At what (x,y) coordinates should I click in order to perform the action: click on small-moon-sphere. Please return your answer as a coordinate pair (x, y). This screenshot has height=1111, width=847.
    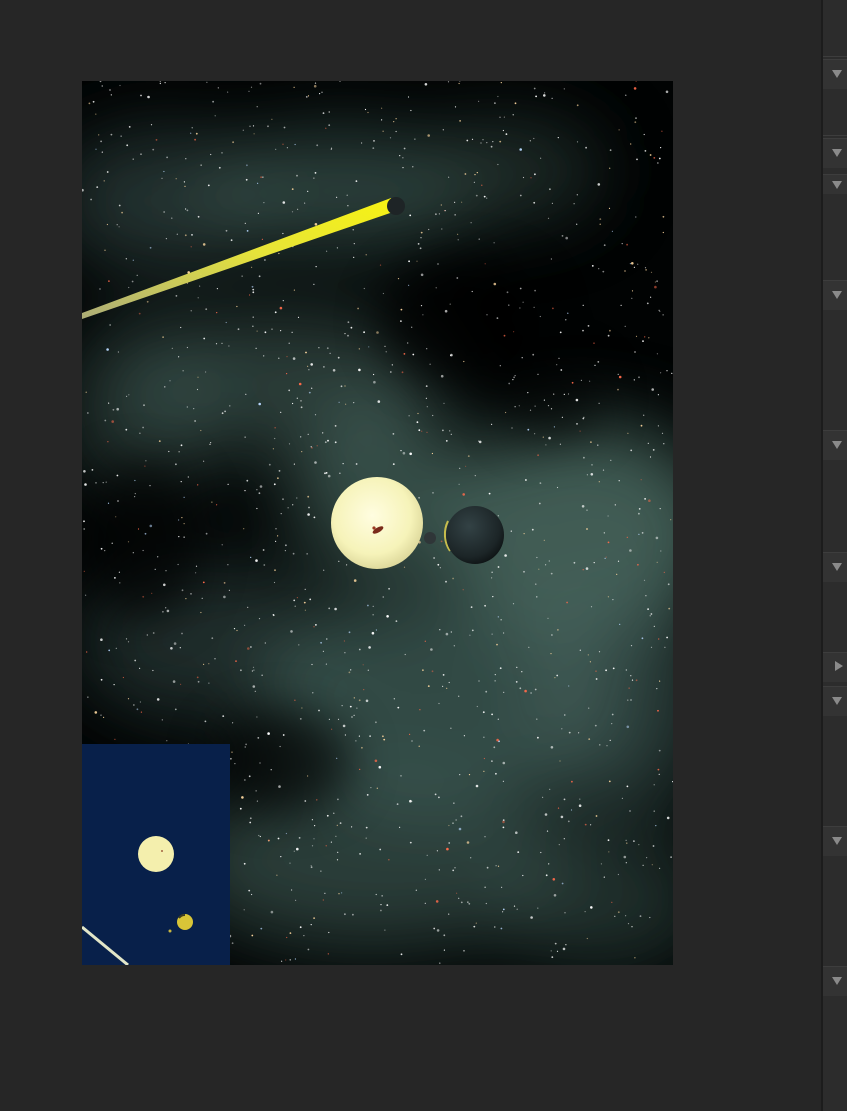
    Looking at the image, I should click on (430, 538).